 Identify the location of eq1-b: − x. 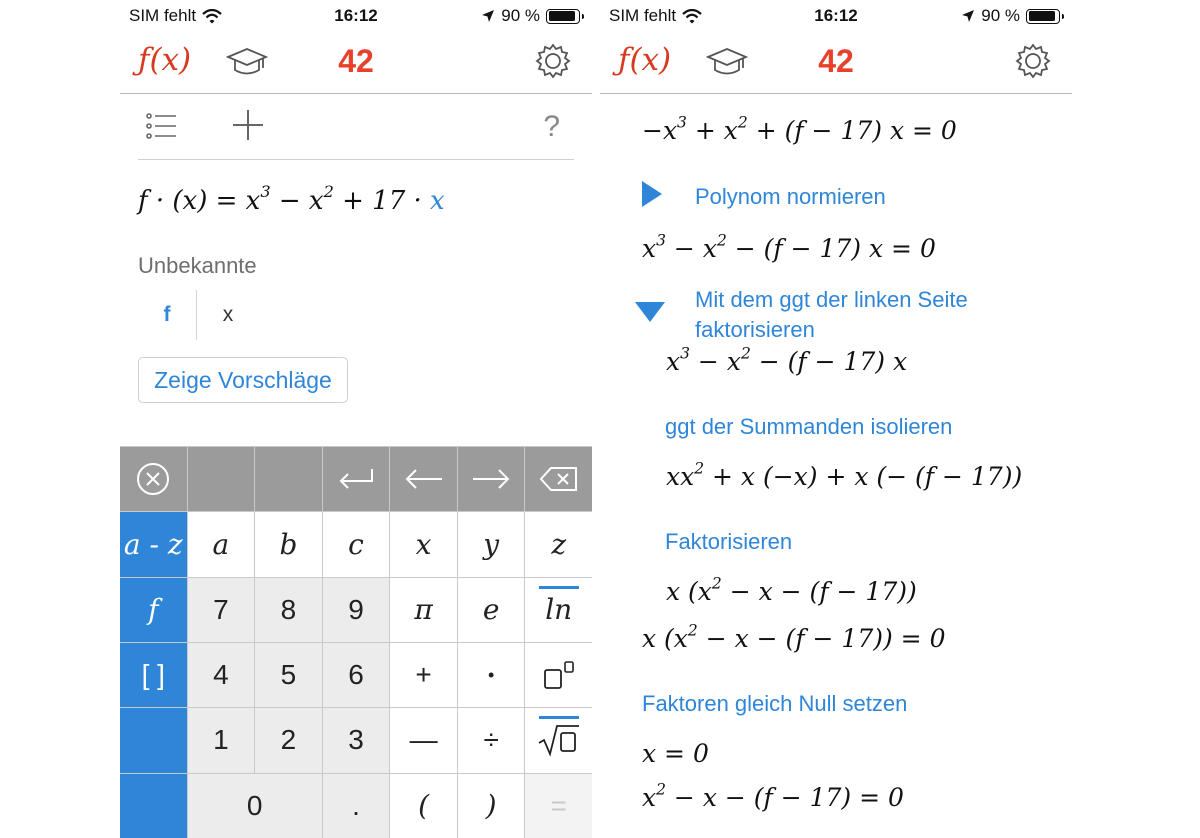
(691, 248).